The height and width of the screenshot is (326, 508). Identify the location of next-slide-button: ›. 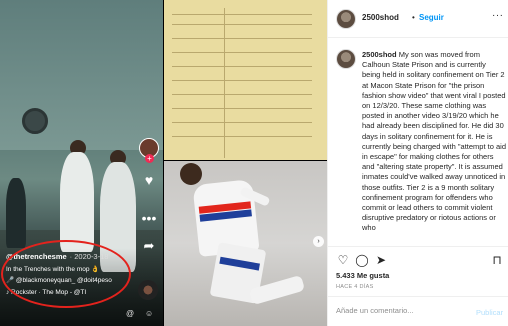
(318, 241).